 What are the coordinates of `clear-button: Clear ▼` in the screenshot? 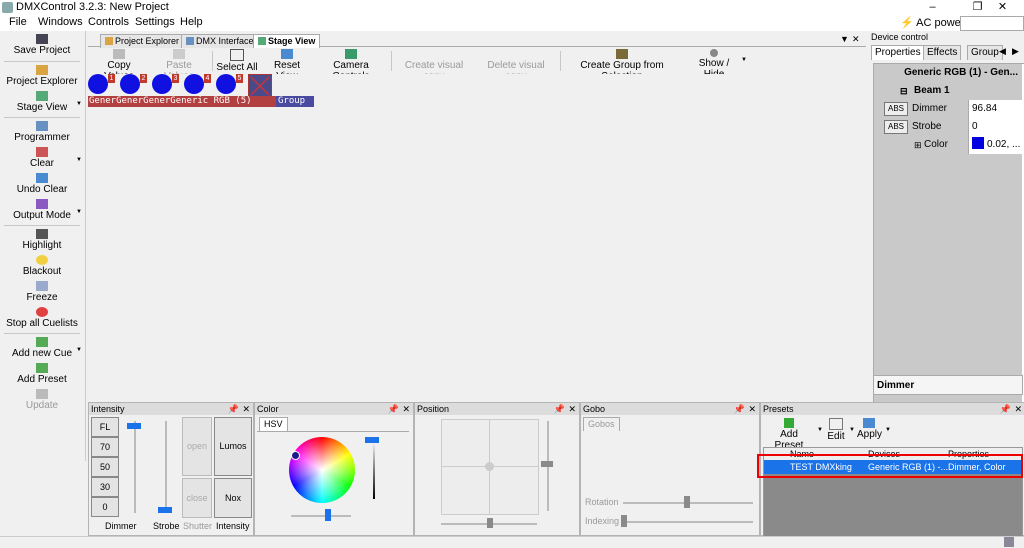 It's located at (42, 158).